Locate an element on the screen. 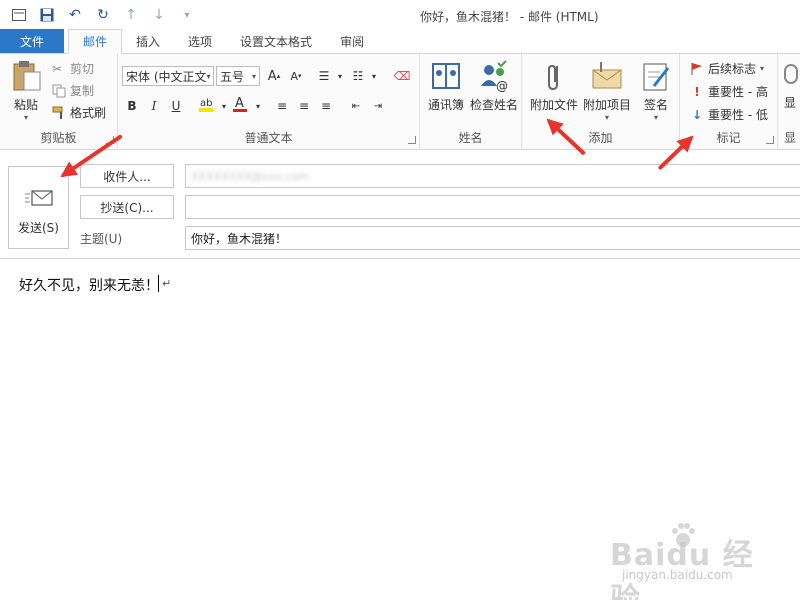 The height and width of the screenshot is (600, 800). body-divider is located at coordinates (400, 258).